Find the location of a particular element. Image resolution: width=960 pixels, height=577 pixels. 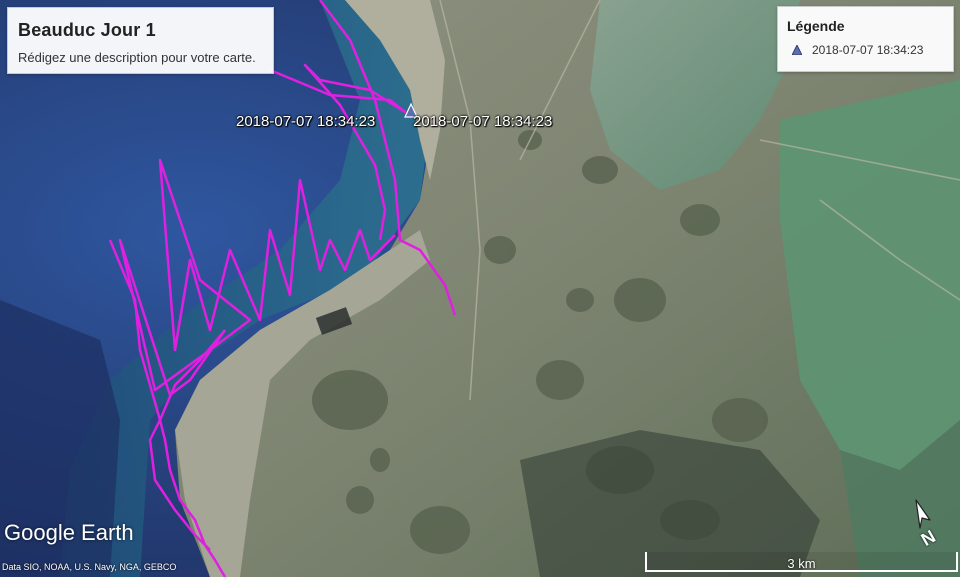

north-compass: N is located at coordinates (926, 524).